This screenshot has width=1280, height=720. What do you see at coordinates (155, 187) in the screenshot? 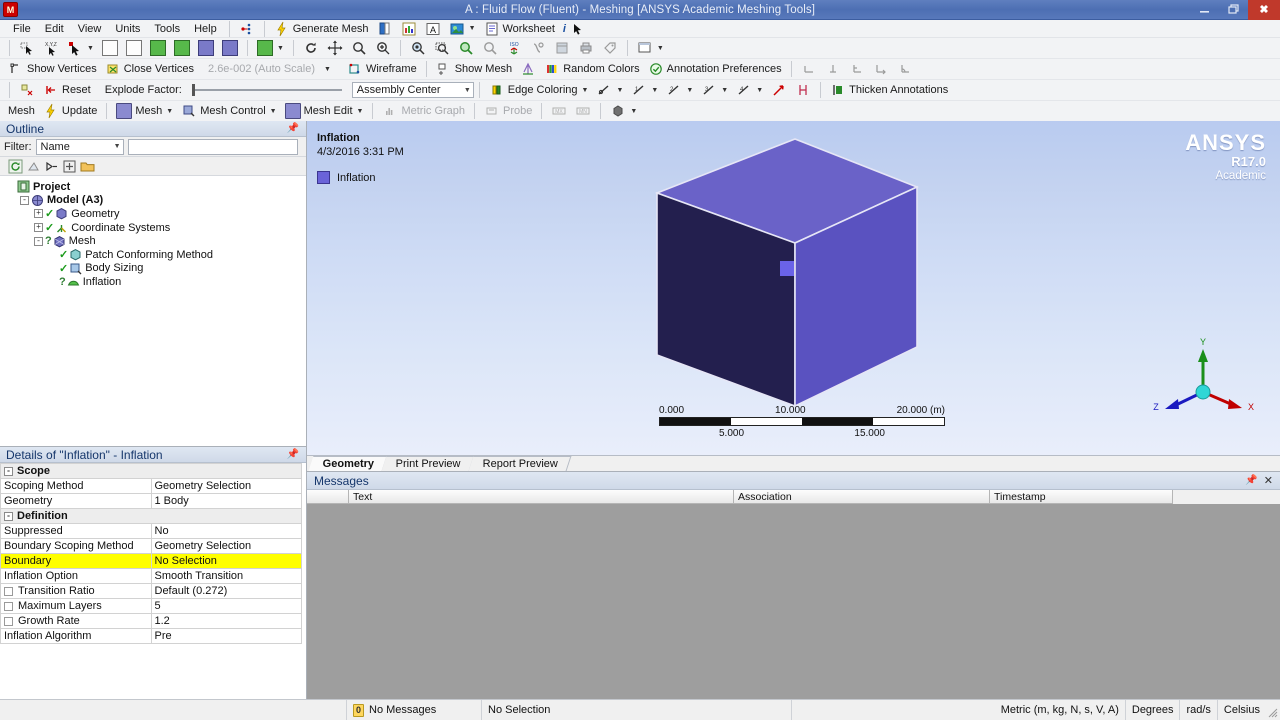
I see `tree-node-project: Project` at bounding box center [155, 187].